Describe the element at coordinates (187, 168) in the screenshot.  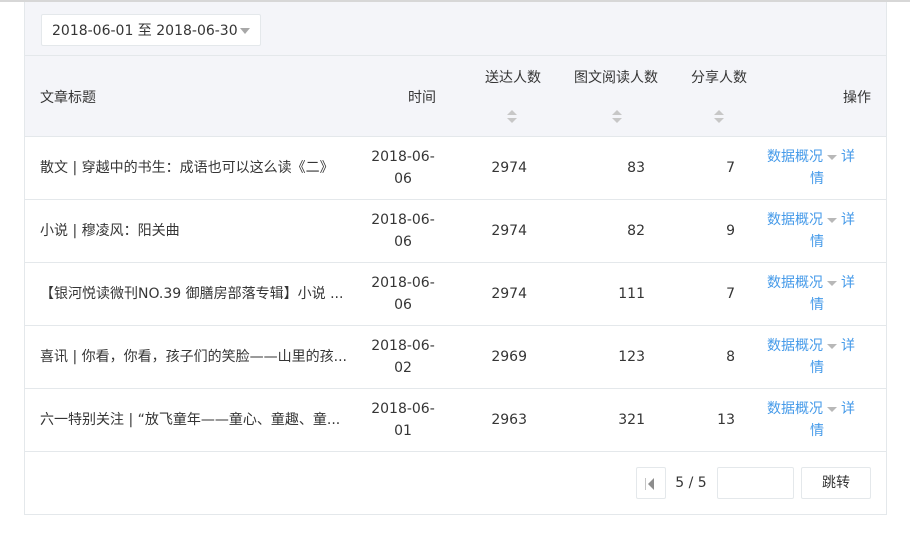
I see `article-title: 散文 | 穿越中的书生：成语也可以这么读《二》` at that location.